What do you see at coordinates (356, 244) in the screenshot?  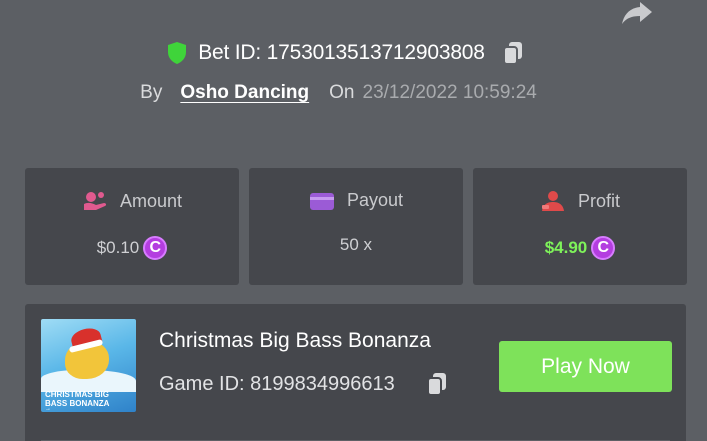 I see `payout-value: 50 x` at bounding box center [356, 244].